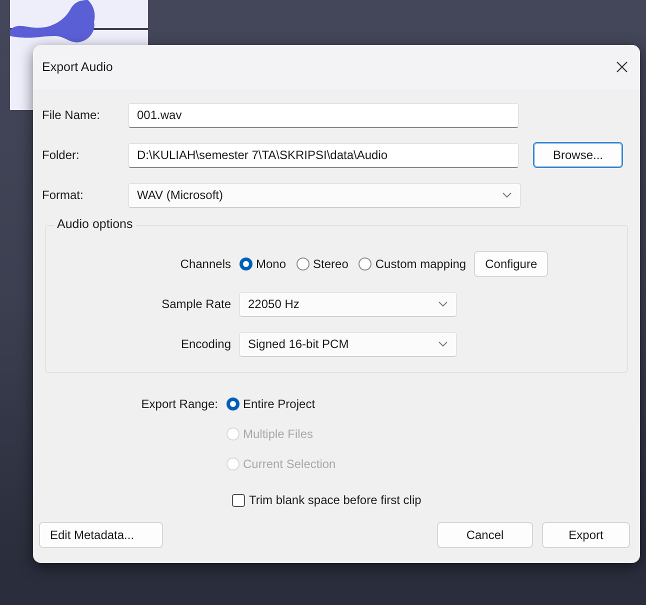 The height and width of the screenshot is (605, 646). Describe the element at coordinates (412, 264) in the screenshot. I see `radio-option: Custom mapping` at that location.